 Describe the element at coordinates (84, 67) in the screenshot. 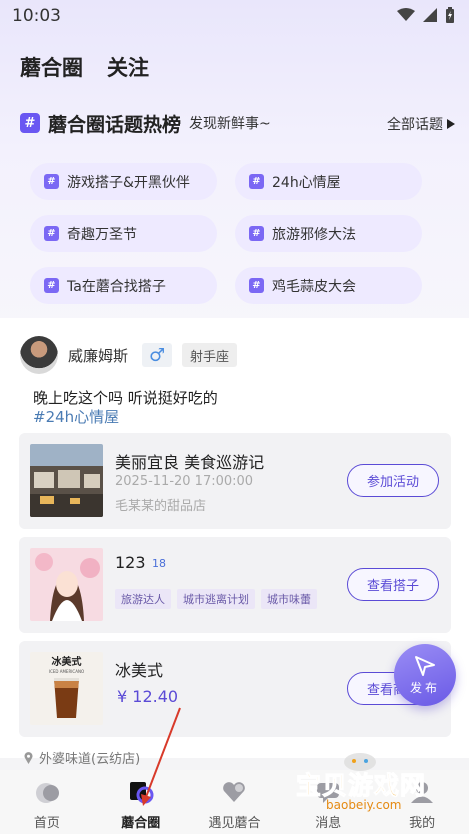

I see `top-tabs: 蘑合圈 关注` at that location.